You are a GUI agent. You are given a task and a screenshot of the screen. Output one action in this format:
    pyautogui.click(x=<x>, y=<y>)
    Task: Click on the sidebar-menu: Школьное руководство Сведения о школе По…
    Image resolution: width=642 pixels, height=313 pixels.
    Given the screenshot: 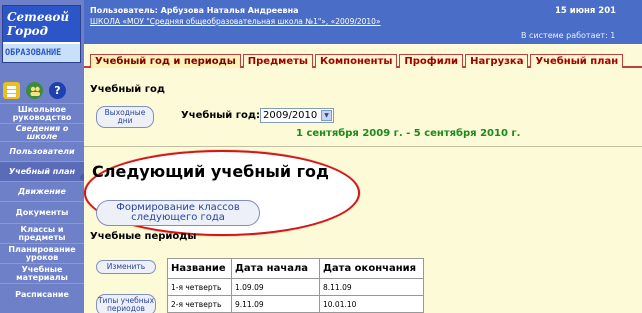 What is the action you would take?
    pyautogui.click(x=42, y=204)
    